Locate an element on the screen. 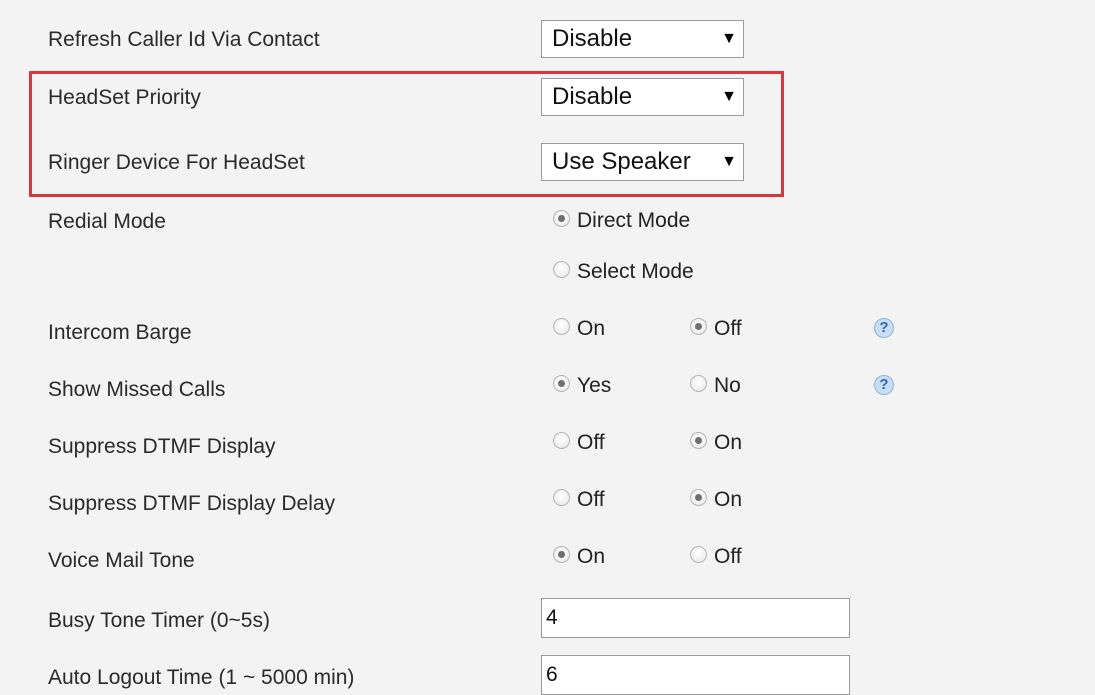 The height and width of the screenshot is (695, 1095). radio-label: No is located at coordinates (727, 385).